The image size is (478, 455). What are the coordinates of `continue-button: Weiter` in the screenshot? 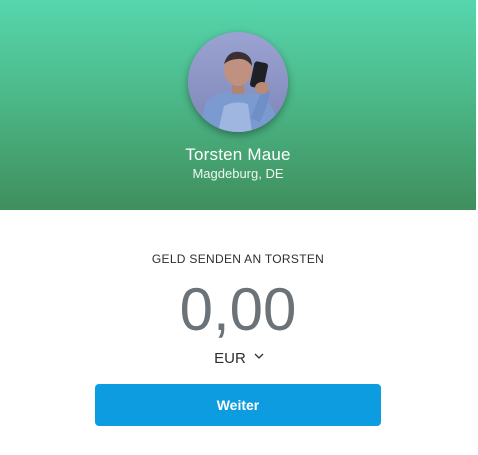 It's located at (238, 405).